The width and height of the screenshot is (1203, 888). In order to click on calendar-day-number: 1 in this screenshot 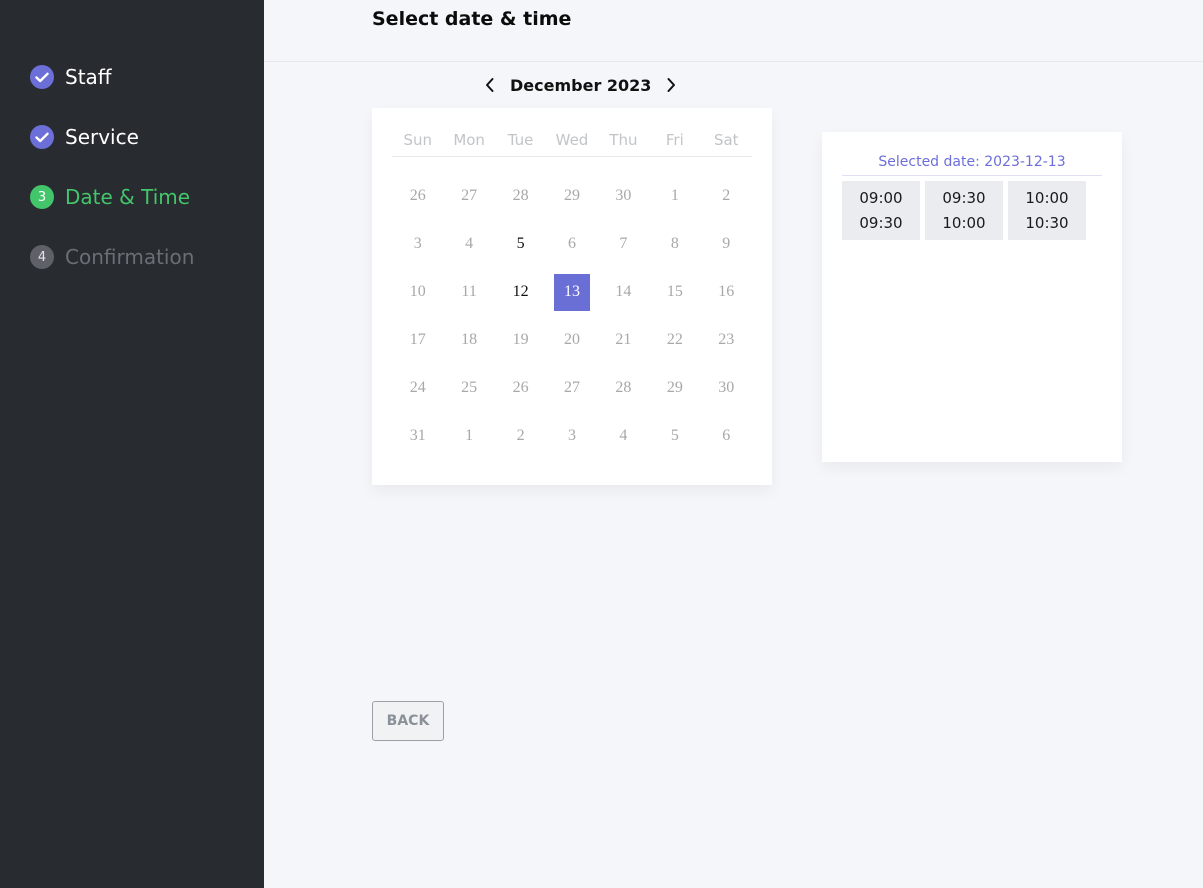, I will do `click(674, 195)`.